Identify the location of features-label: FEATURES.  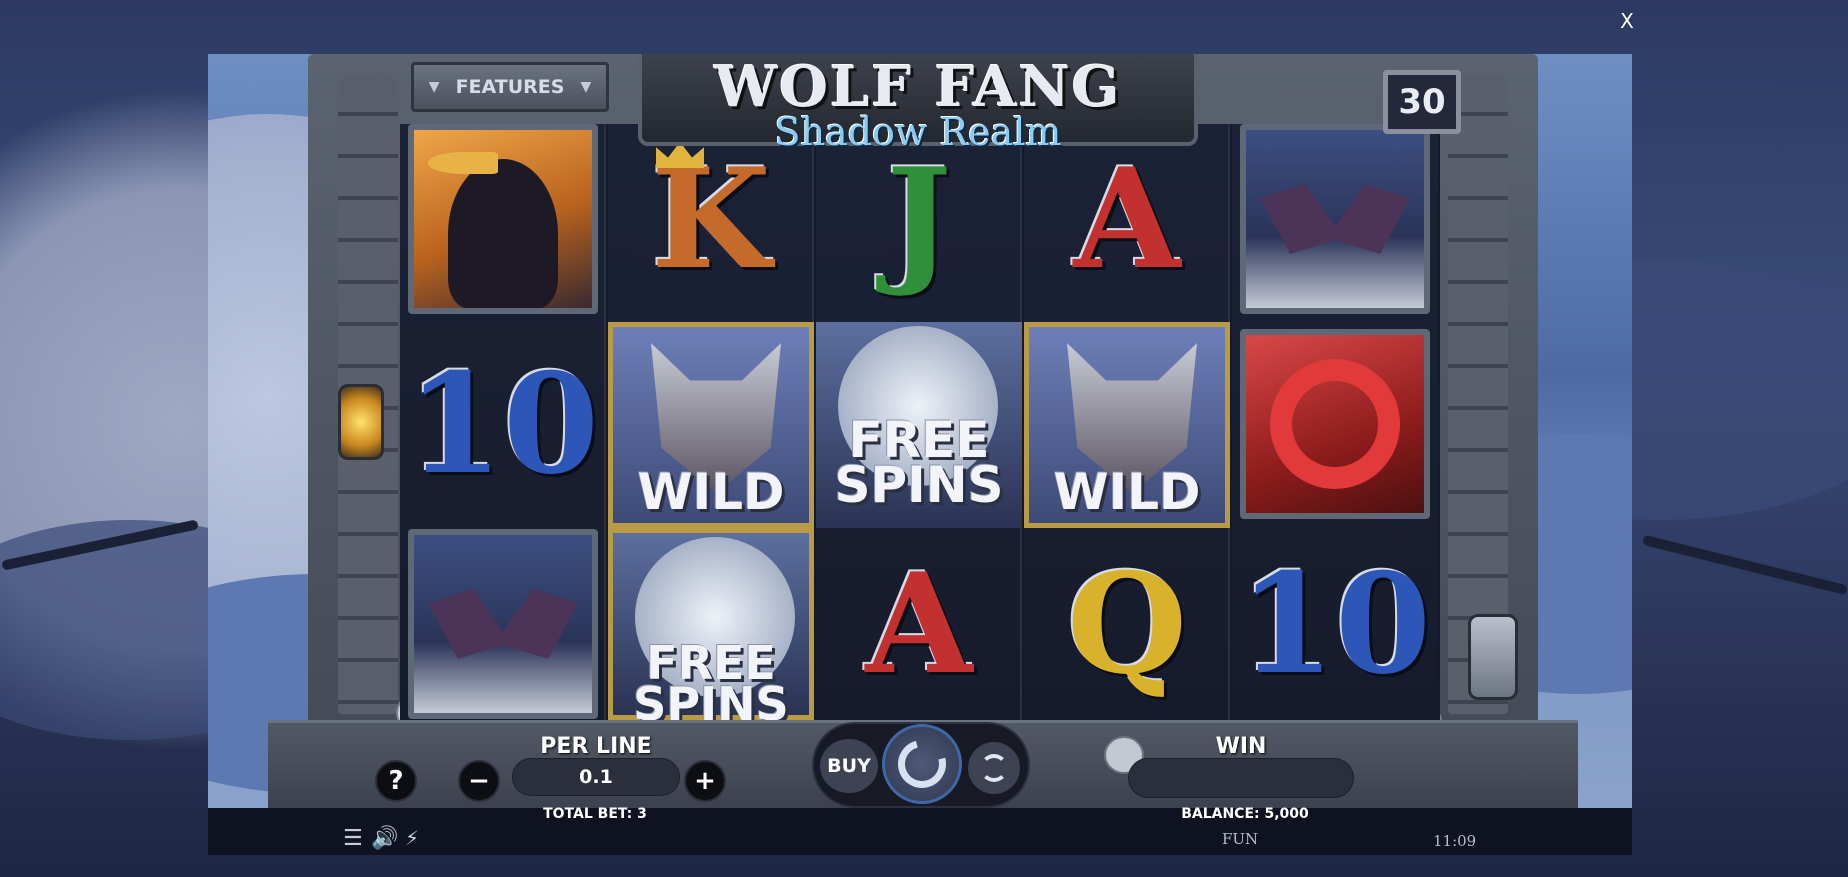
(510, 87).